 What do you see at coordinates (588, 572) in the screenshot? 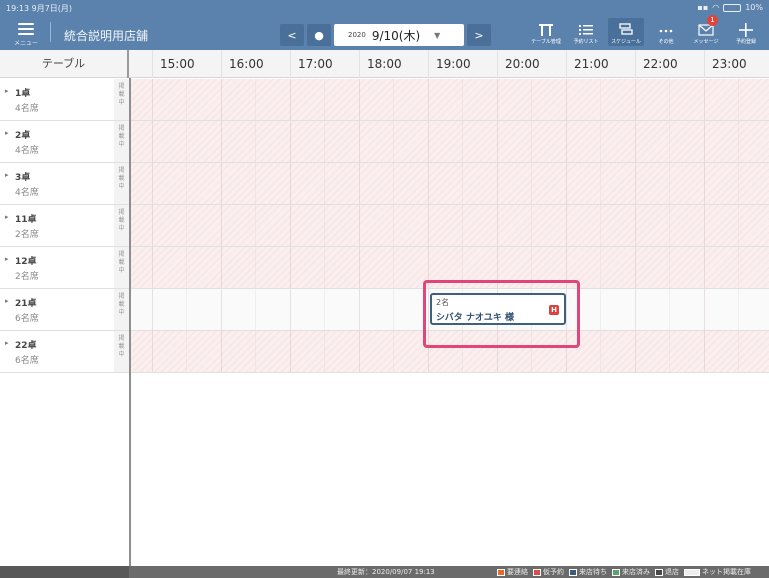
I see `legend-item: 来店待ち` at bounding box center [588, 572].